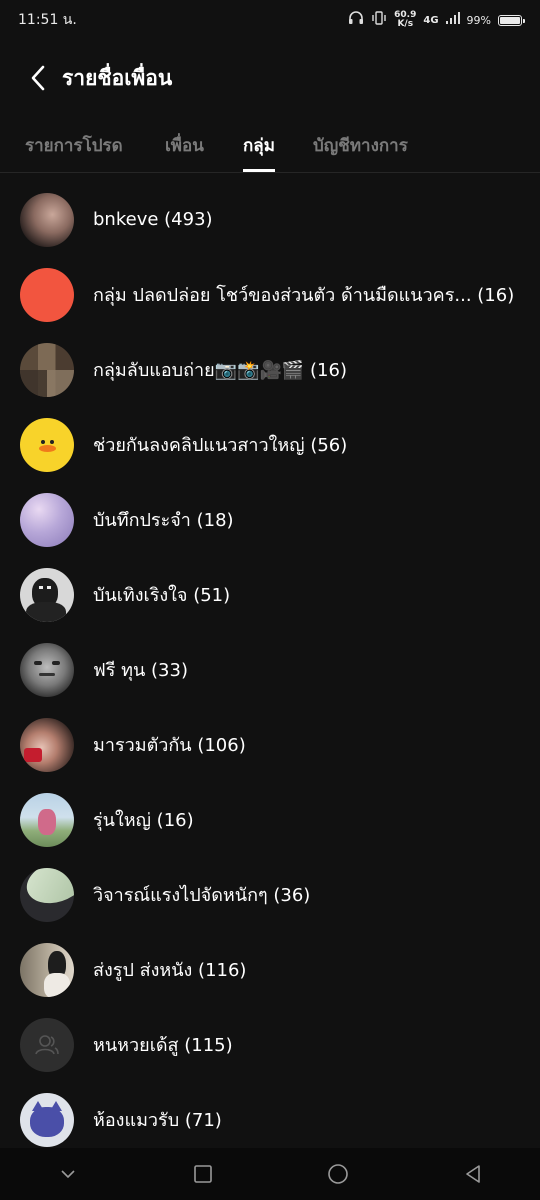 This screenshot has height=1200, width=540. What do you see at coordinates (169, 745) in the screenshot?
I see `group-name: มารวมตัวกัน (106)` at bounding box center [169, 745].